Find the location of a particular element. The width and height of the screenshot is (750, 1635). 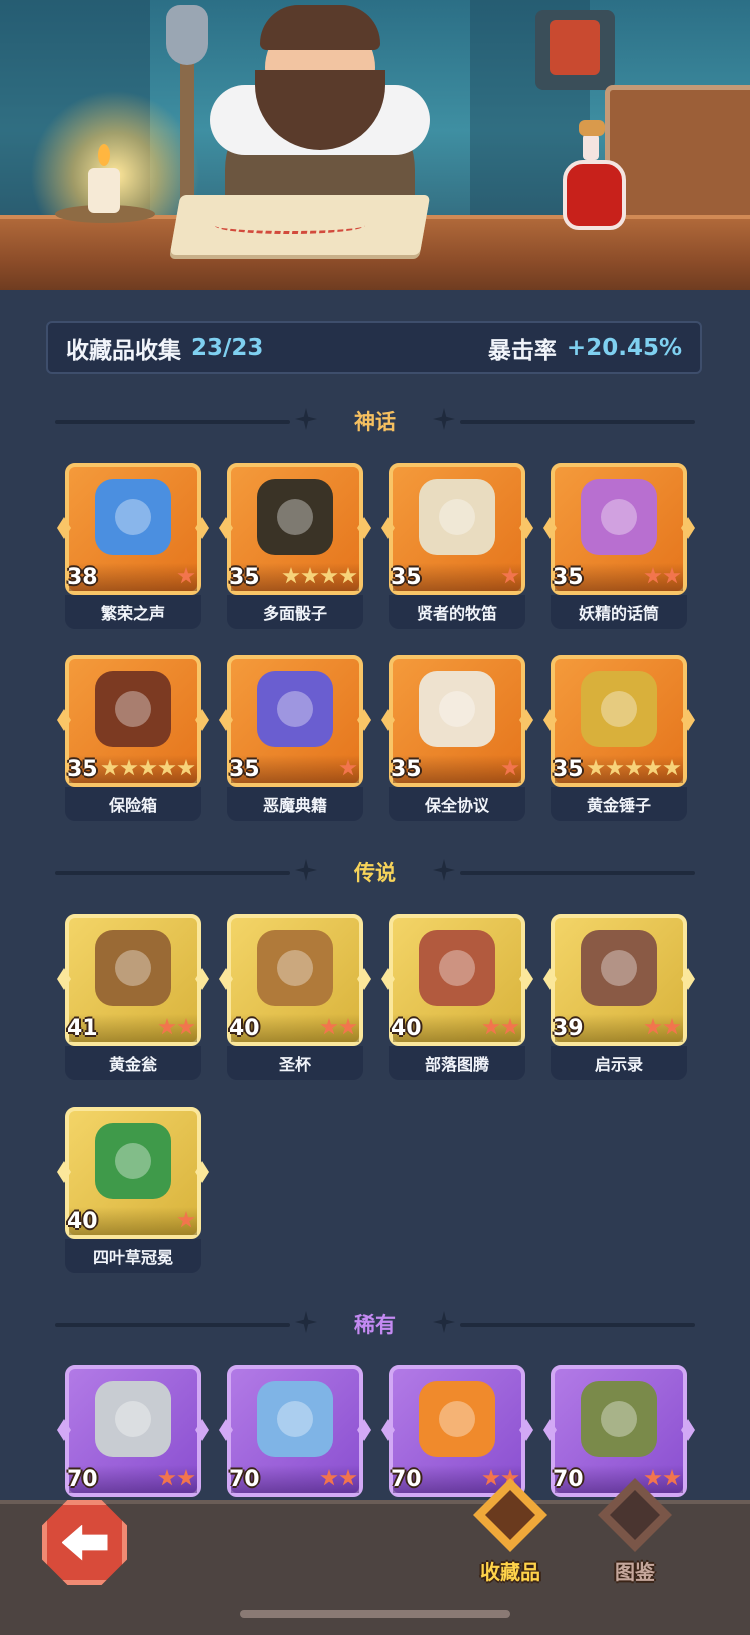

back-arrow-icon is located at coordinates (84, 1542).